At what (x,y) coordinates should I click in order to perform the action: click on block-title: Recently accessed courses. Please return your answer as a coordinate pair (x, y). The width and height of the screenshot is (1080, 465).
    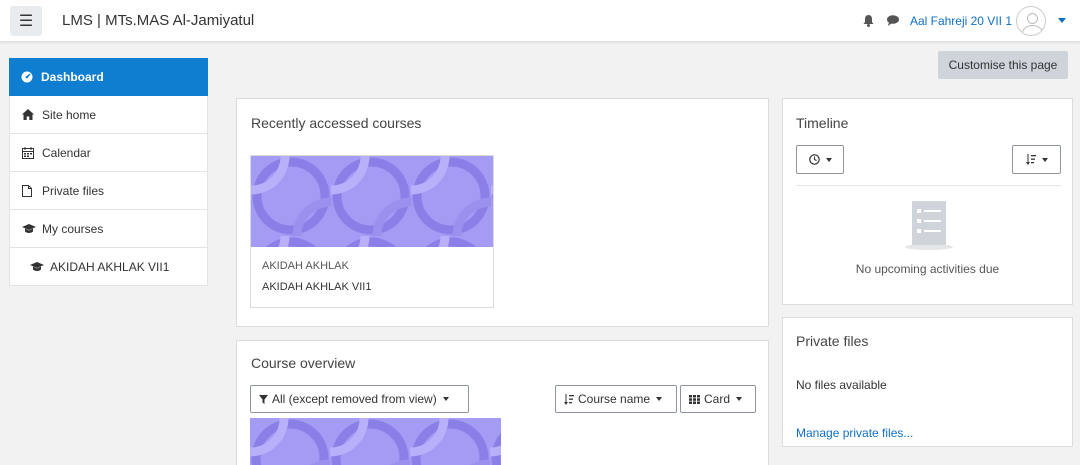
    Looking at the image, I should click on (336, 123).